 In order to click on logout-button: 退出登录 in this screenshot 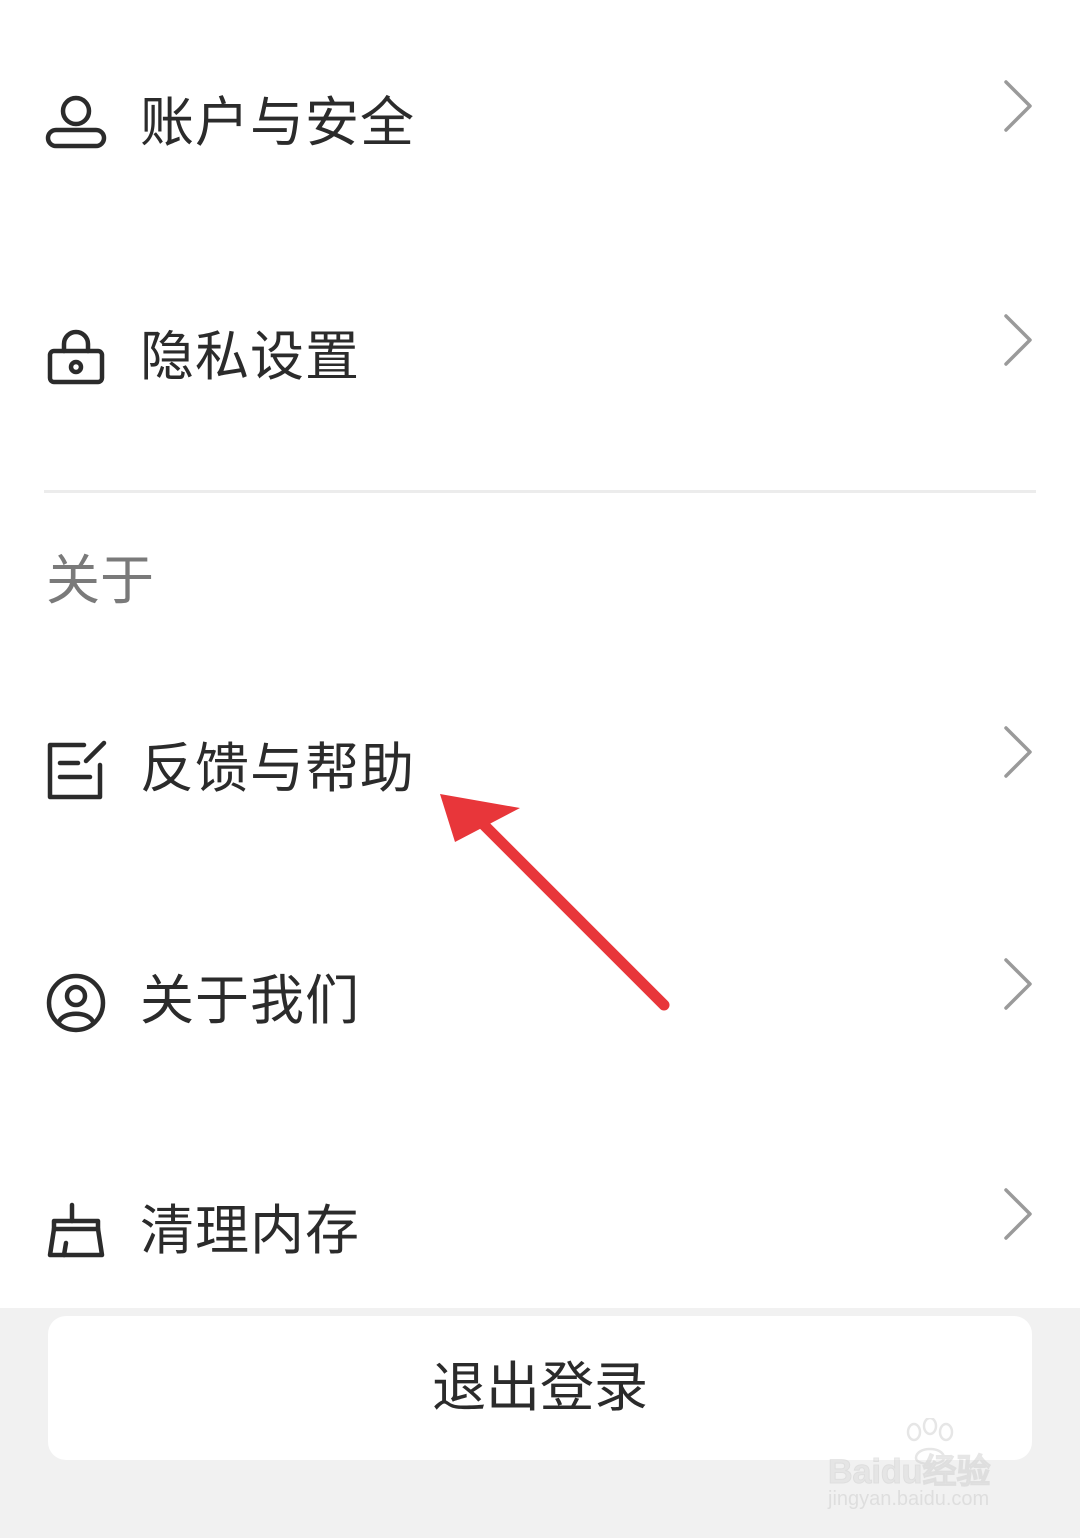, I will do `click(540, 1388)`.